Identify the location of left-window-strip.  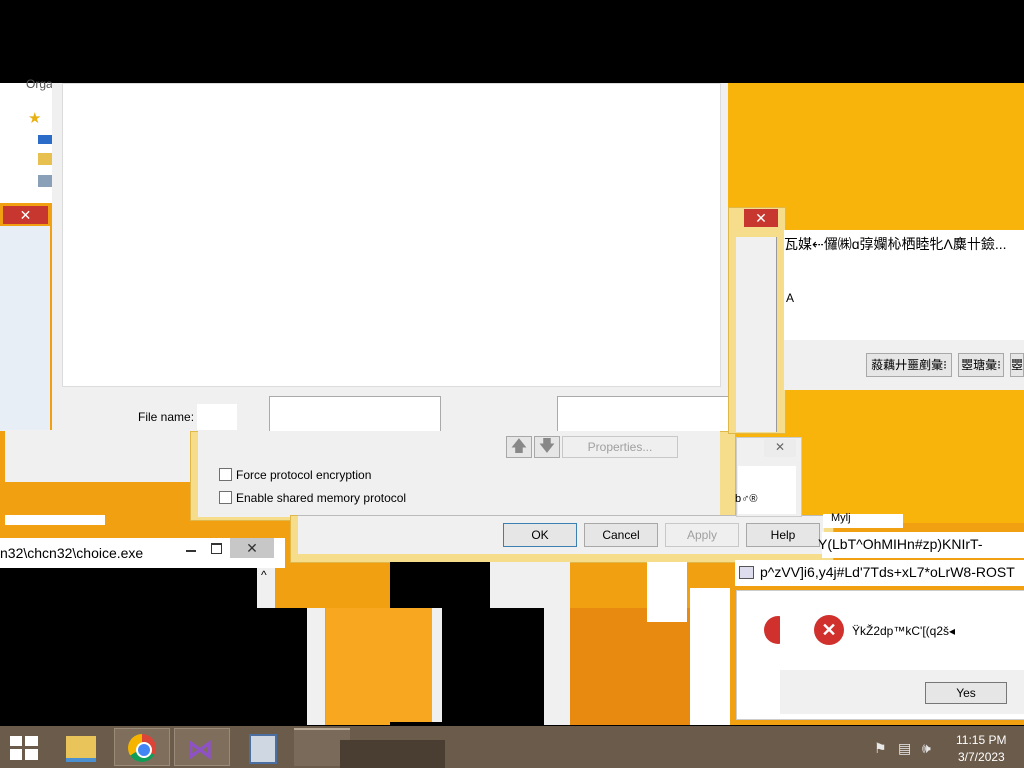
(55, 520).